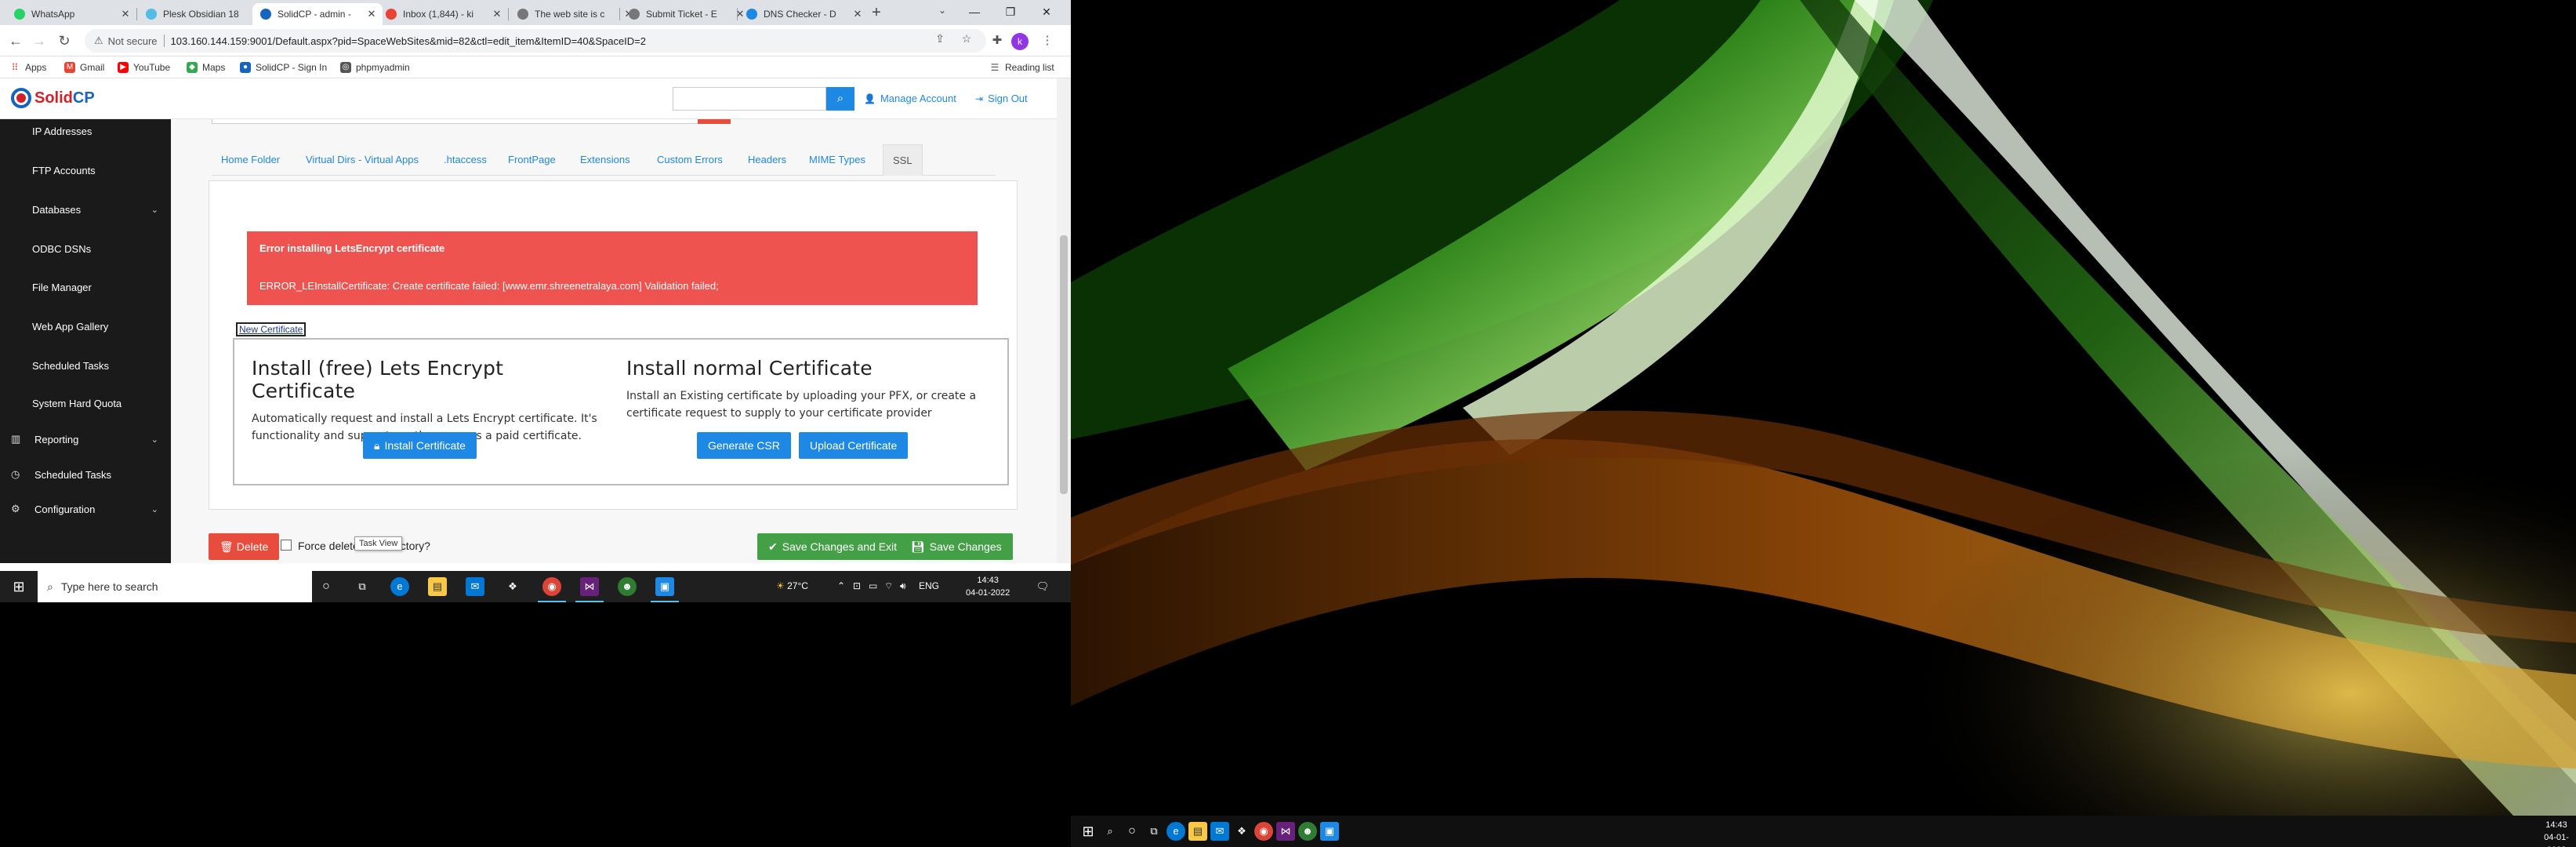 The image size is (2576, 847). Describe the element at coordinates (420, 445) in the screenshot. I see `install-certificate-button: 🔒︎ Install Certificate` at that location.